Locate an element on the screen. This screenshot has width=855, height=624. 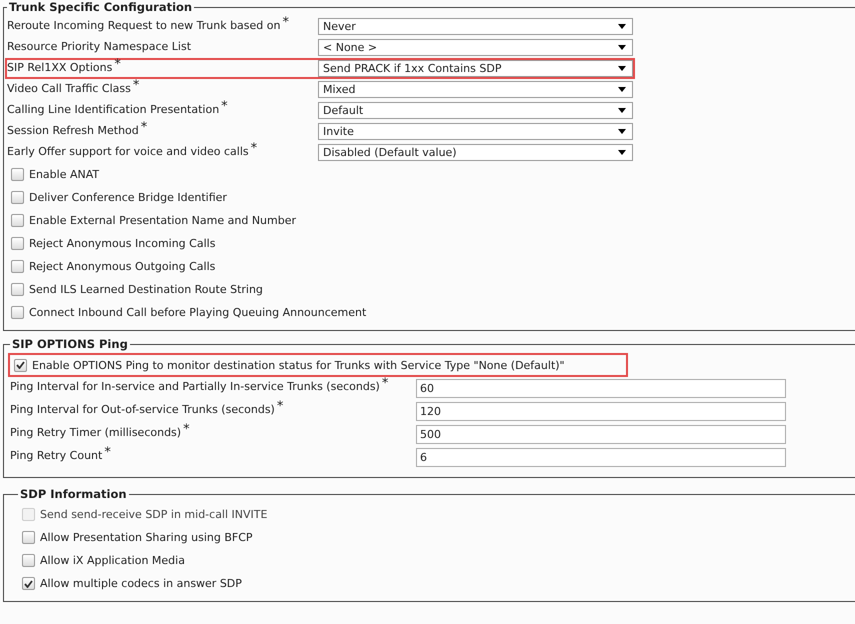
field-label: Resource Priority Namespace List is located at coordinates (99, 46).